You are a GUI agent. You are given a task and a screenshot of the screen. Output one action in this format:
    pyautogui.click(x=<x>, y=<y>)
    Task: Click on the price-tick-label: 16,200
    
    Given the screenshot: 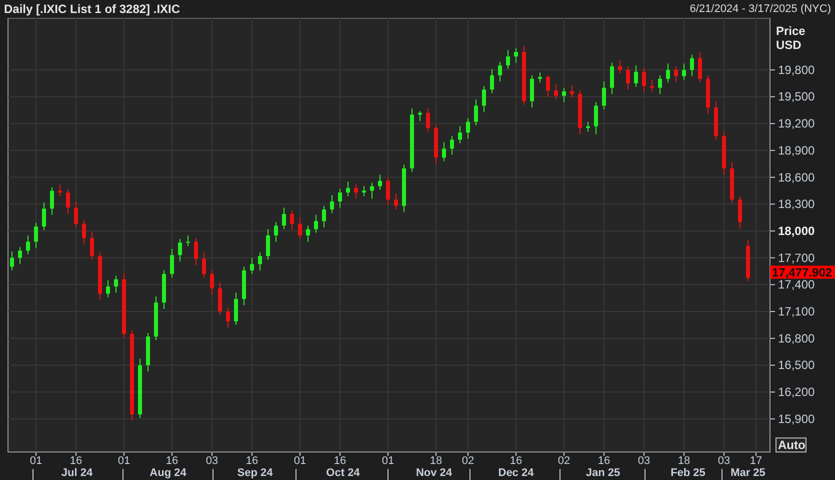 What is the action you would take?
    pyautogui.click(x=796, y=392)
    